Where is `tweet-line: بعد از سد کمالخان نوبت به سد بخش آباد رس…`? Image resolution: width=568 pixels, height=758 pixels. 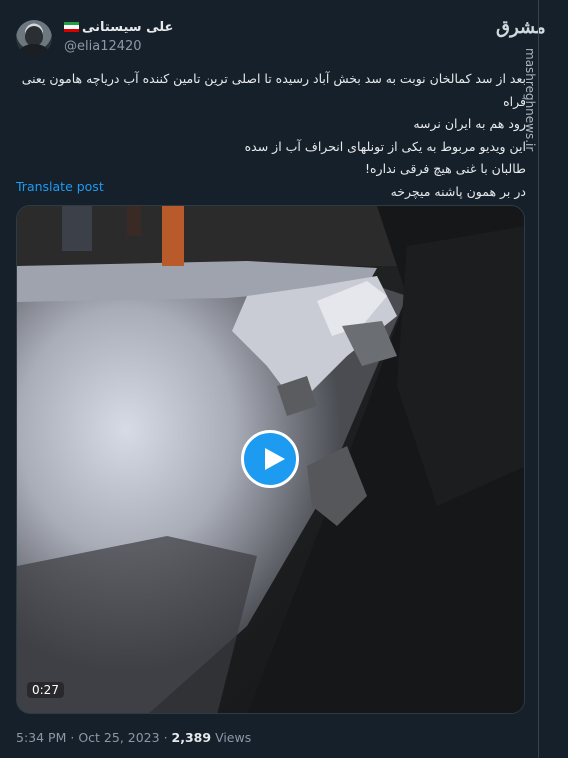
tweet-line: بعد از سد کمالخان نوبت به سد بخش آباد رس… is located at coordinates (273, 90).